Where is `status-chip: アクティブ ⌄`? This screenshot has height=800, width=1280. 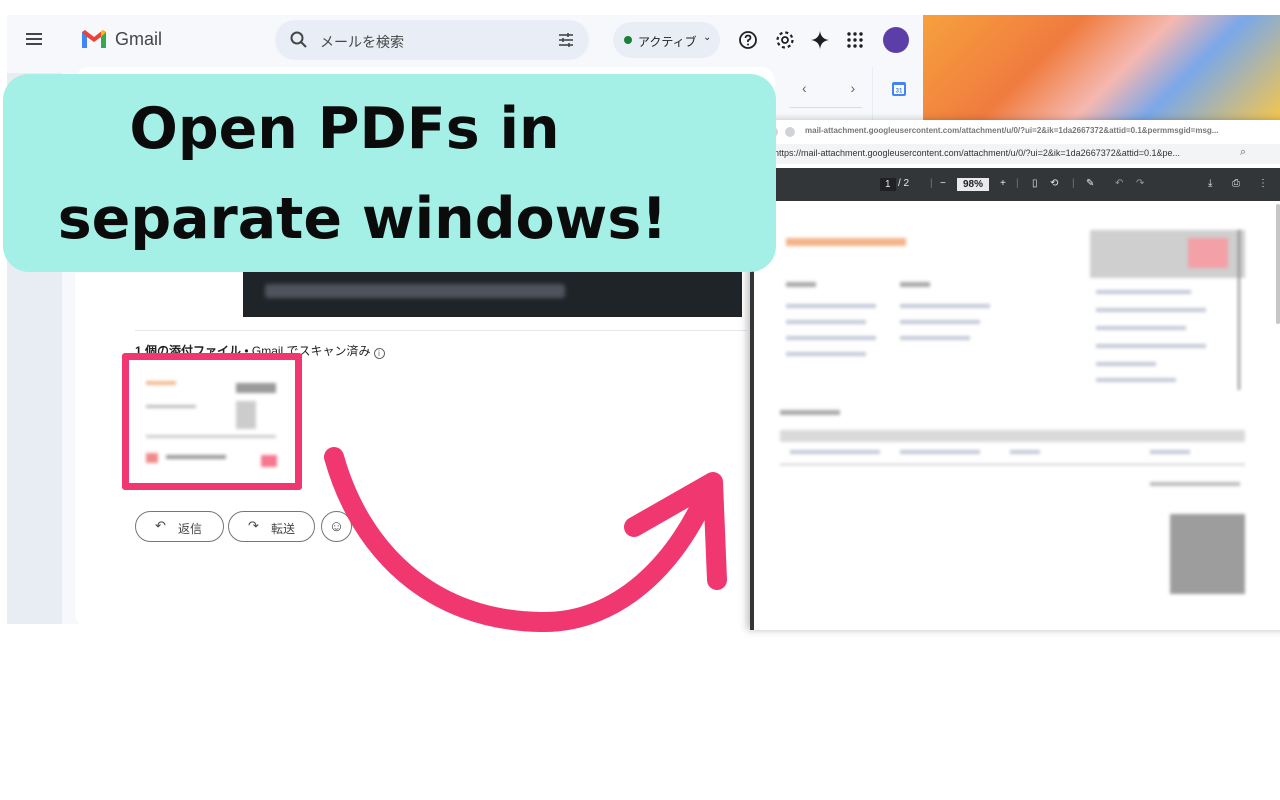 status-chip: アクティブ ⌄ is located at coordinates (666, 40).